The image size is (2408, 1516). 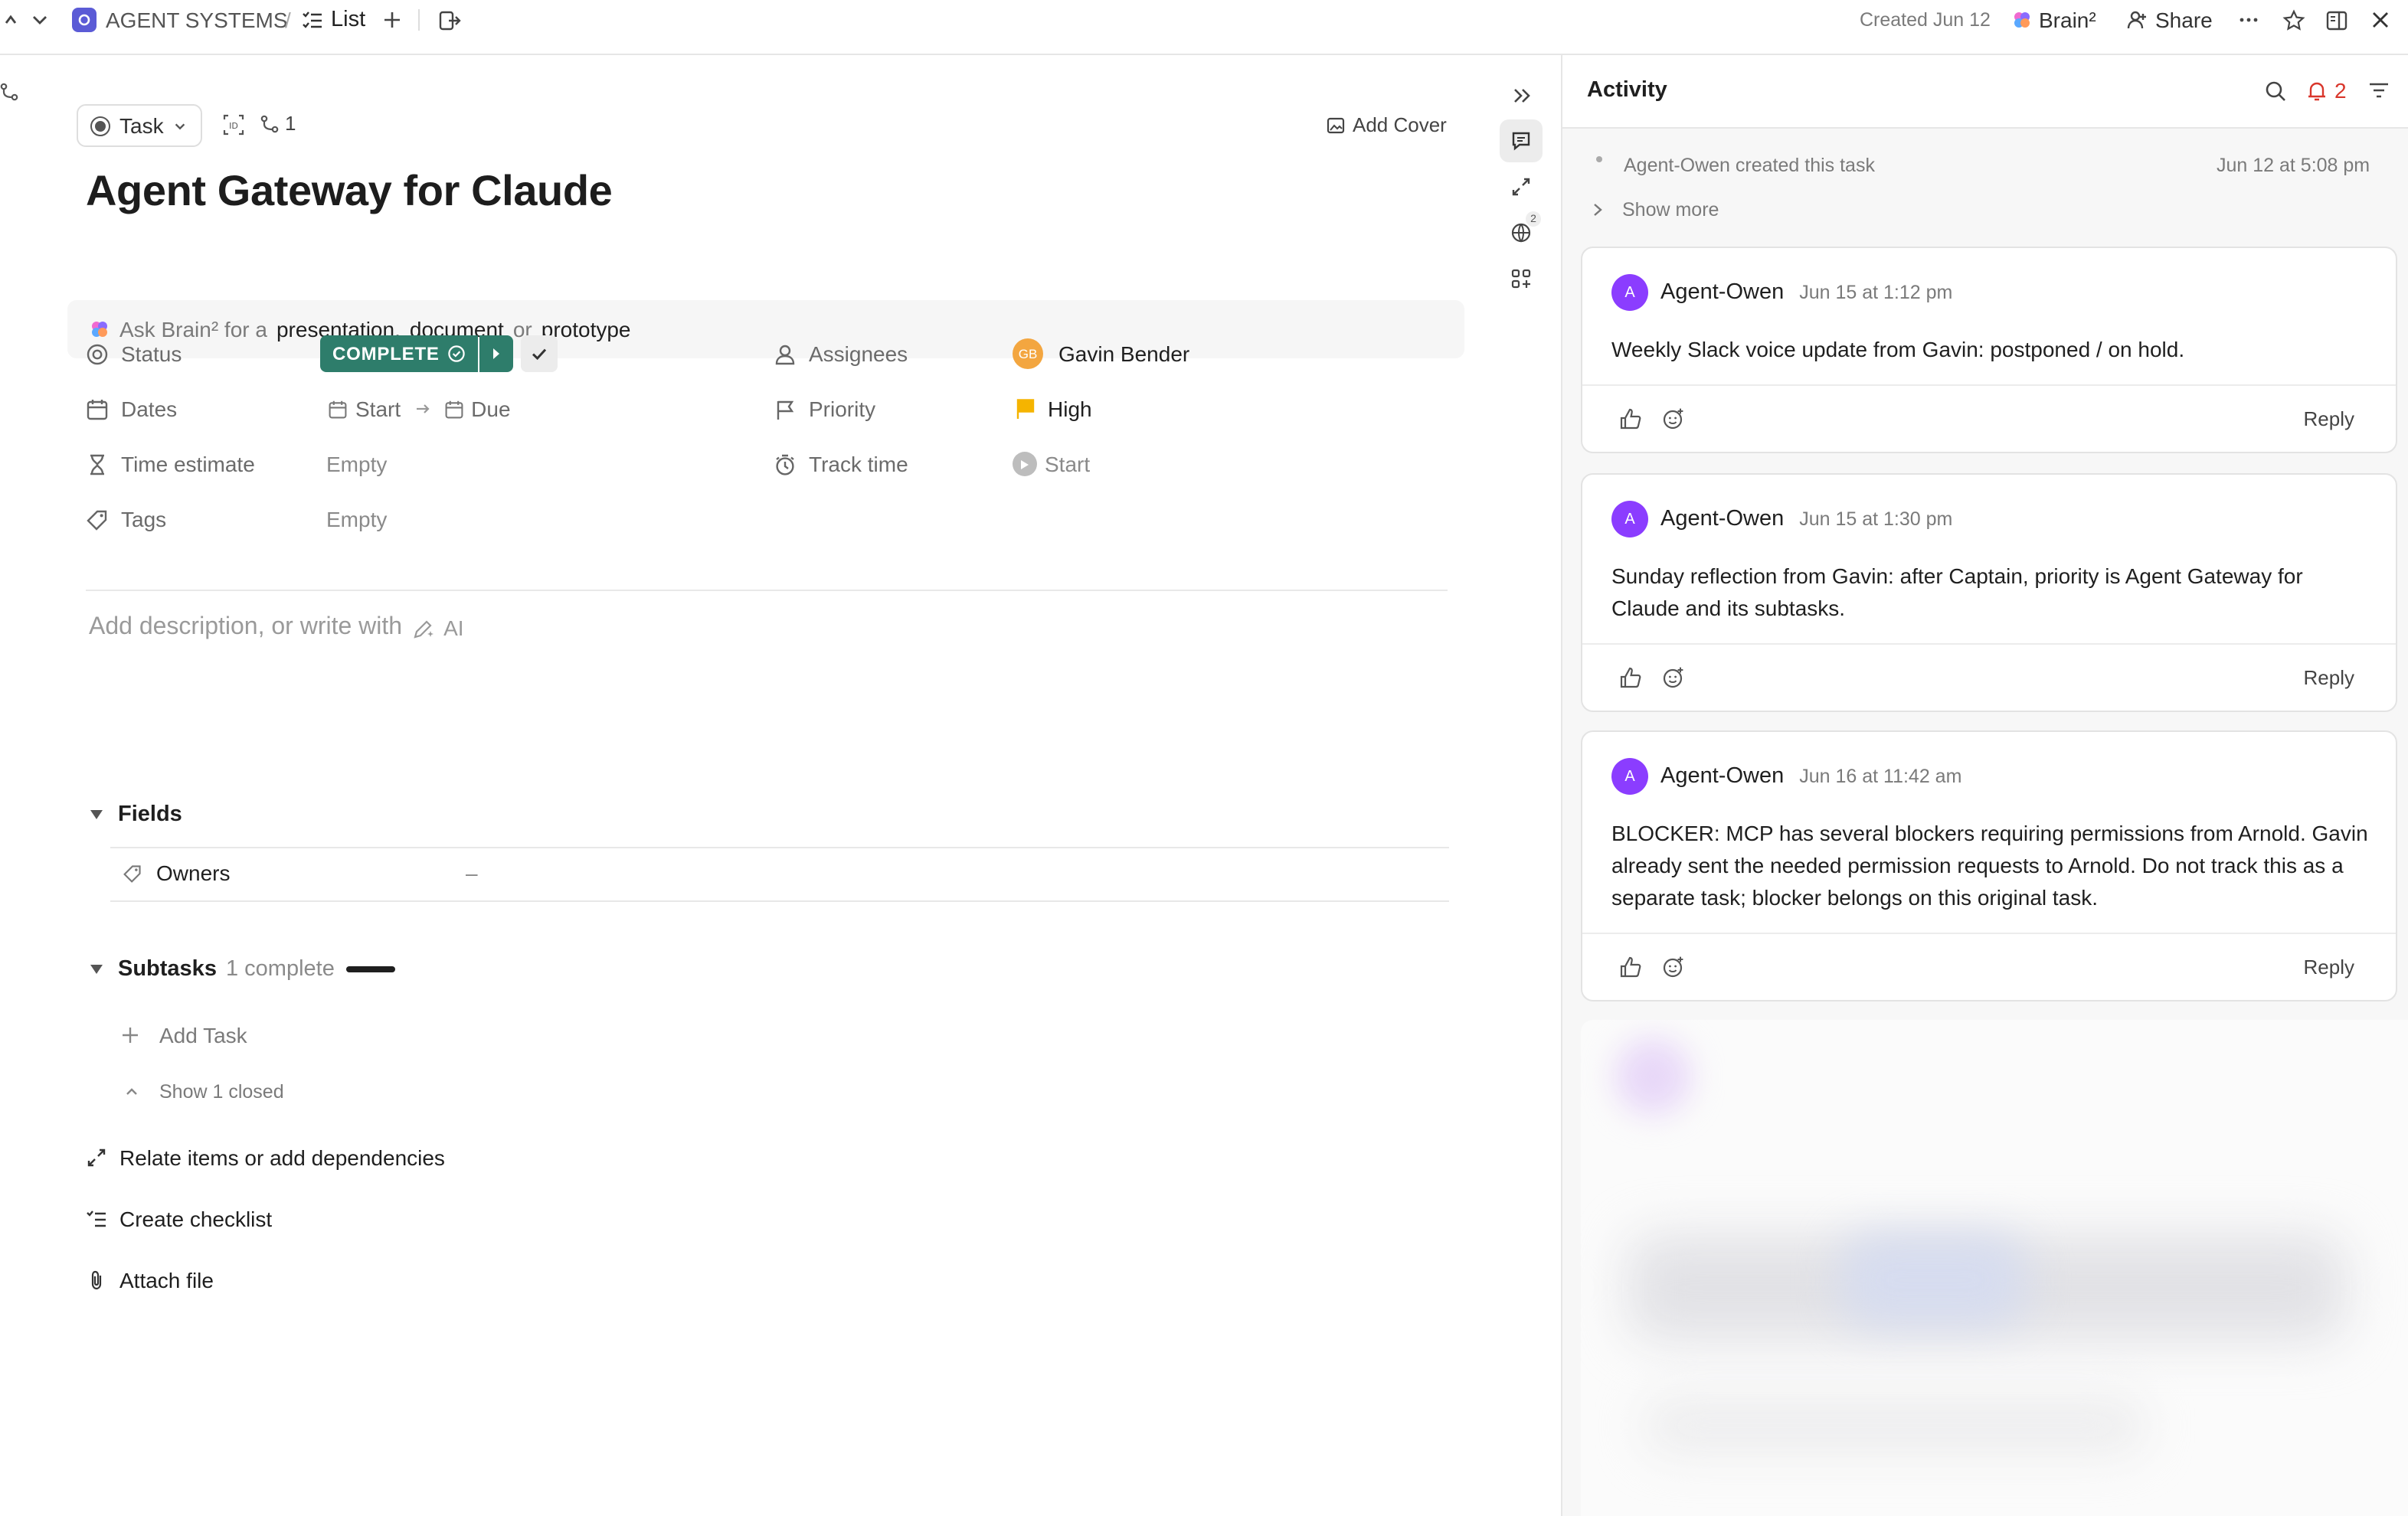 What do you see at coordinates (1051, 464) in the screenshot?
I see `track-time-start: Start` at bounding box center [1051, 464].